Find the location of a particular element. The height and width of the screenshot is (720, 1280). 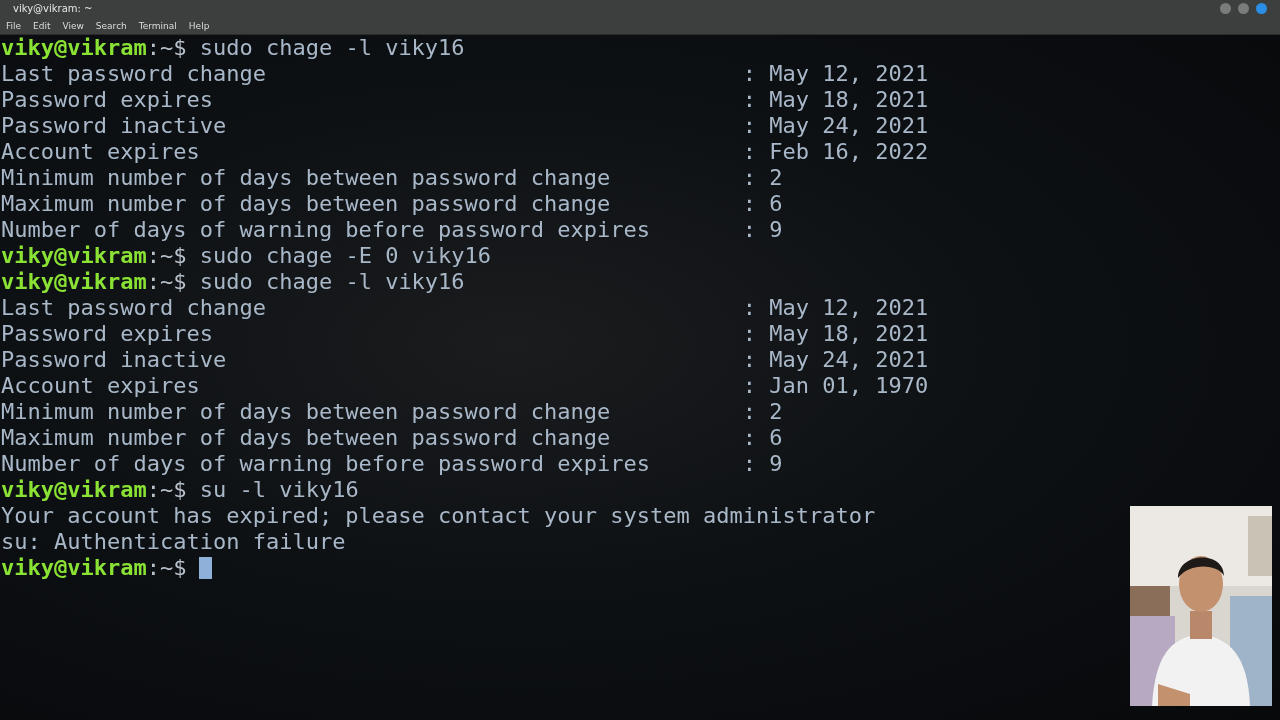

menu-item: View is located at coordinates (73, 25).